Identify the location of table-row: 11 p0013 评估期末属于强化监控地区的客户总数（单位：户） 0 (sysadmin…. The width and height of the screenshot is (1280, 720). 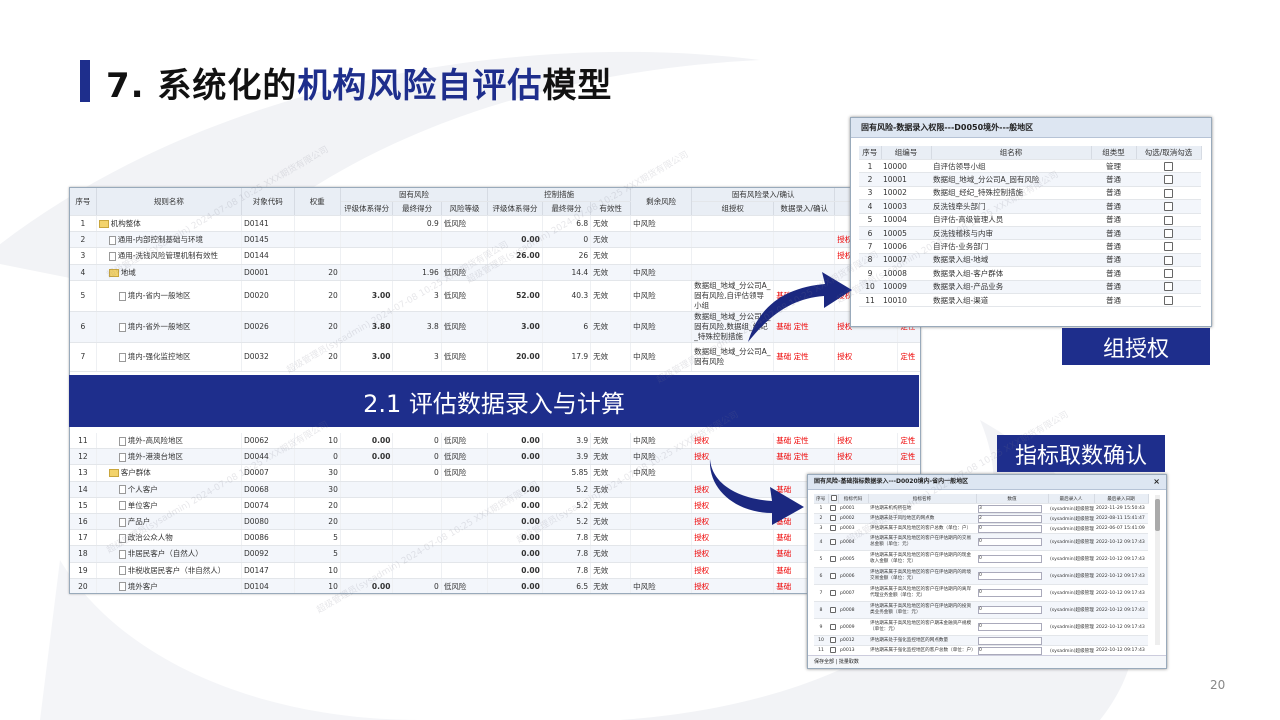
(981, 650).